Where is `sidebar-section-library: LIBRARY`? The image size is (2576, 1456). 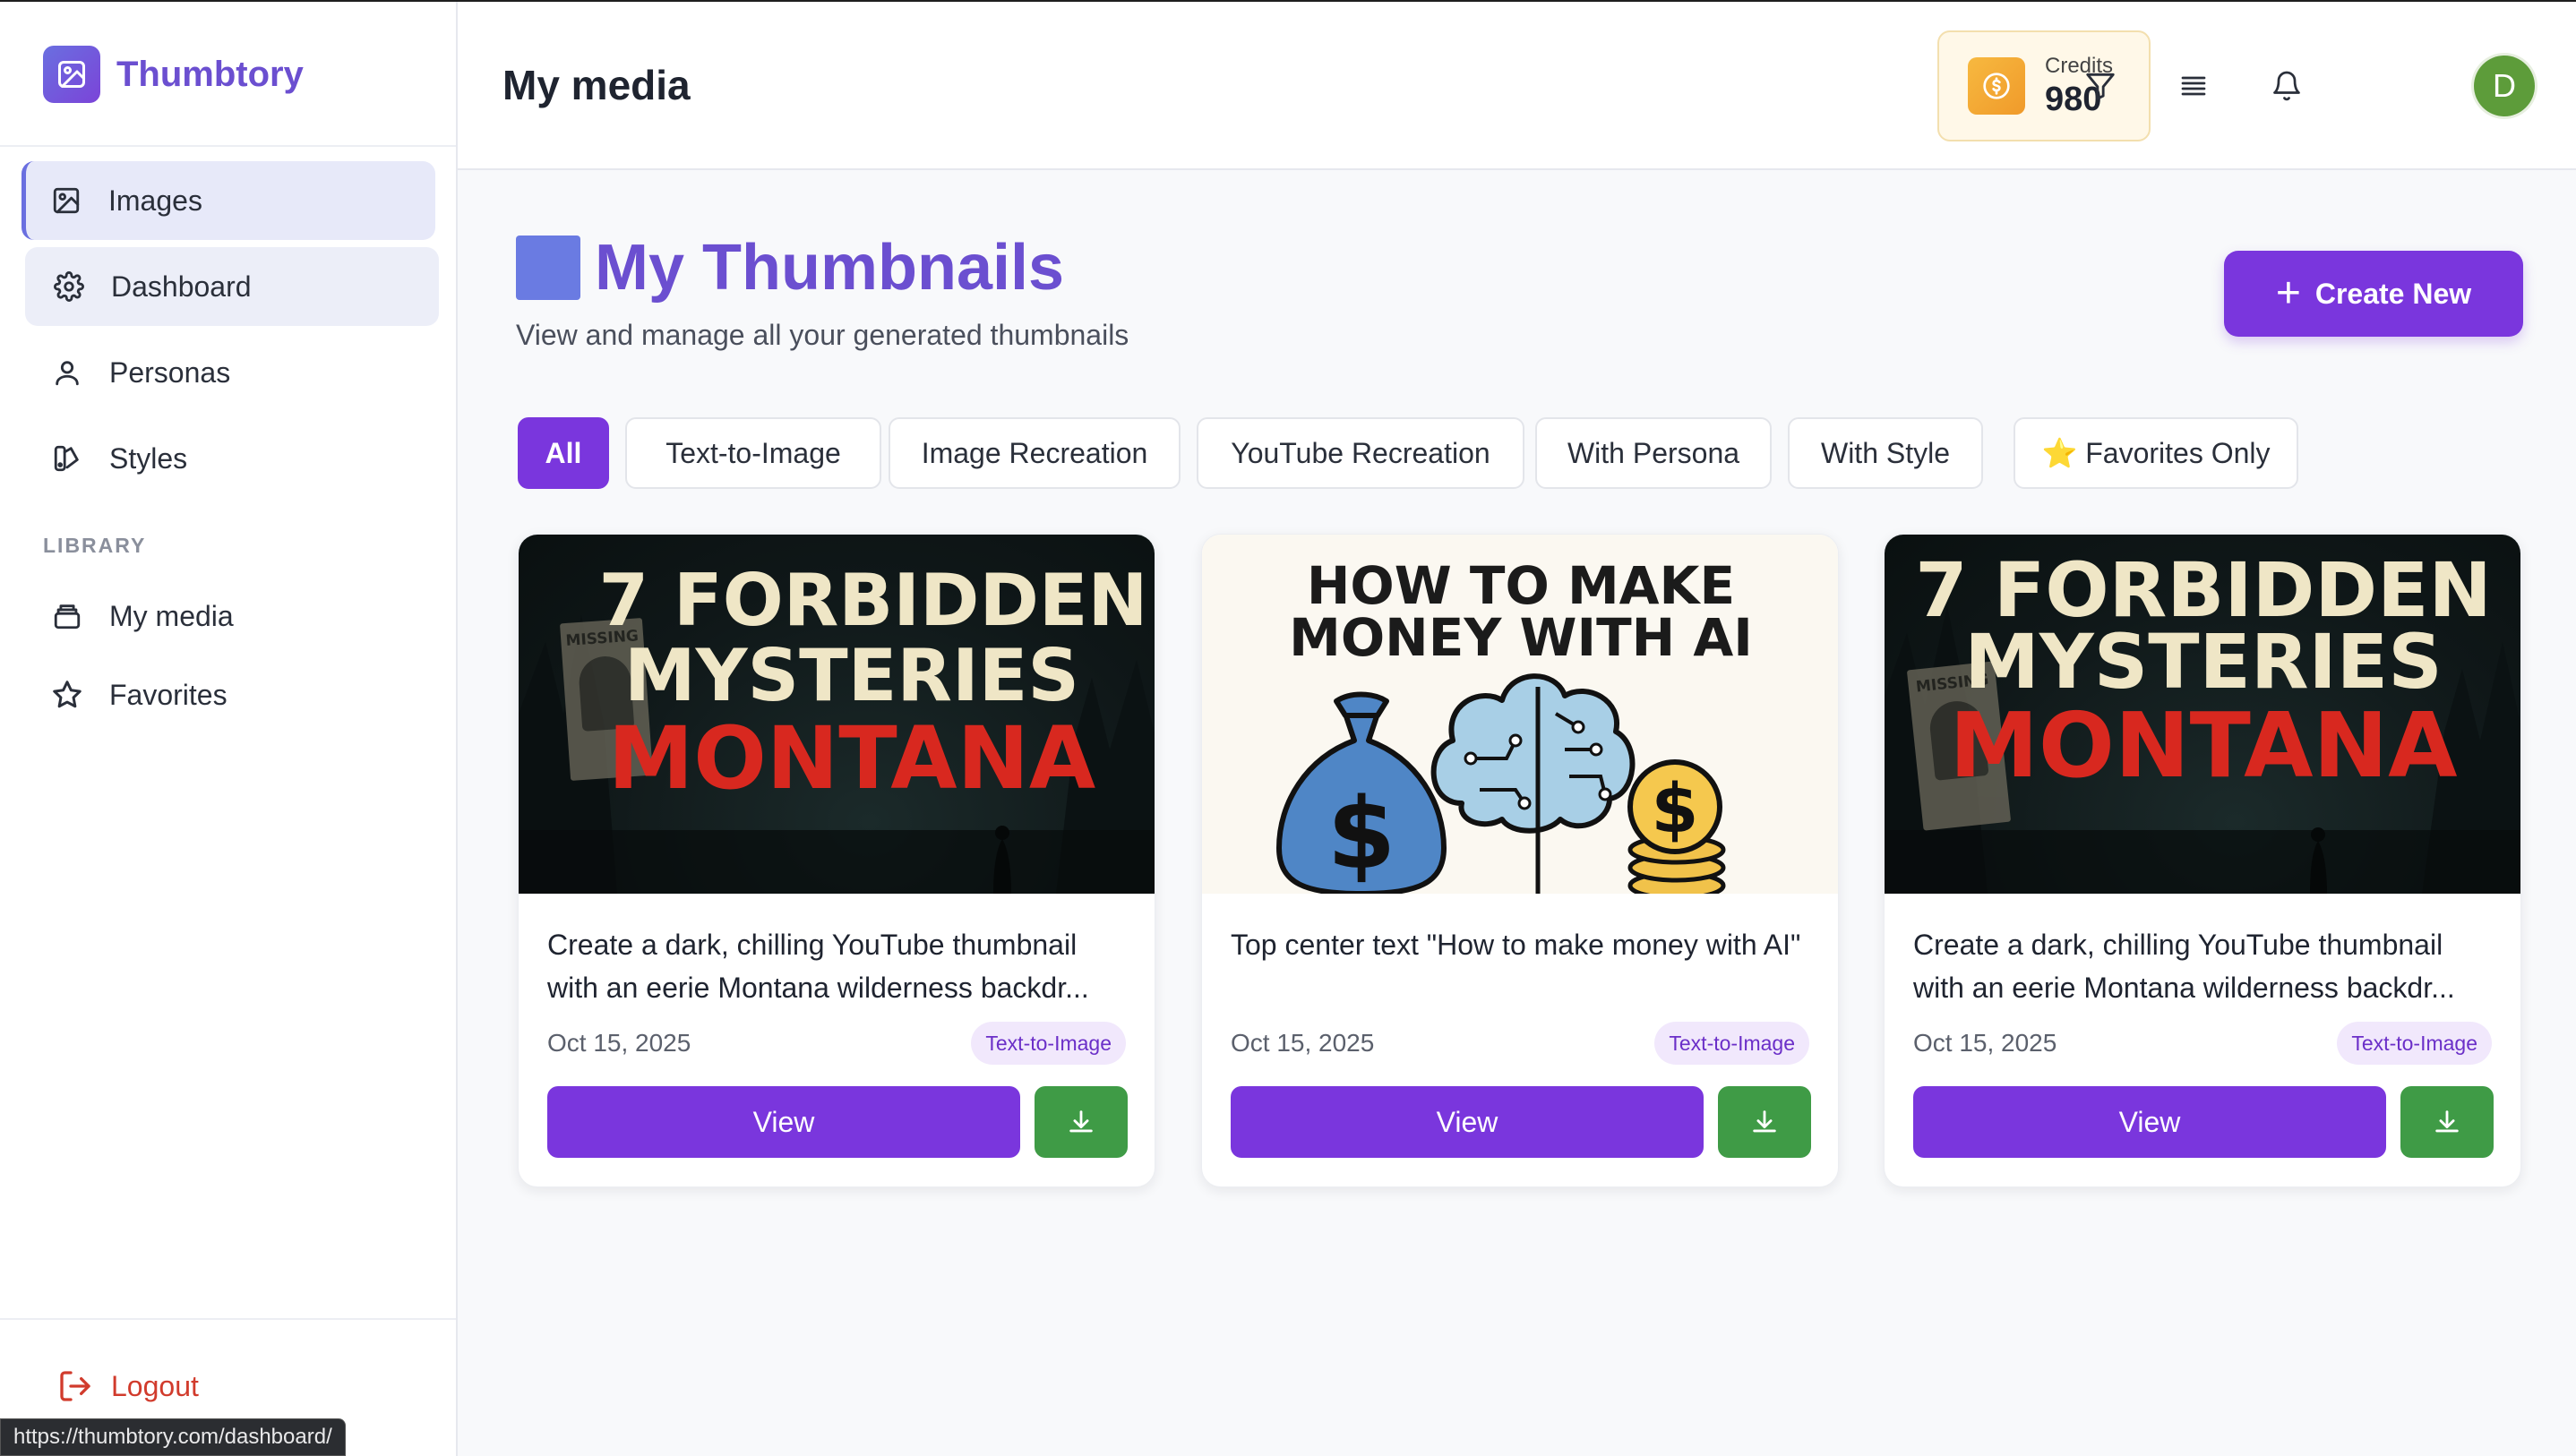
sidebar-section-library: LIBRARY is located at coordinates (95, 545).